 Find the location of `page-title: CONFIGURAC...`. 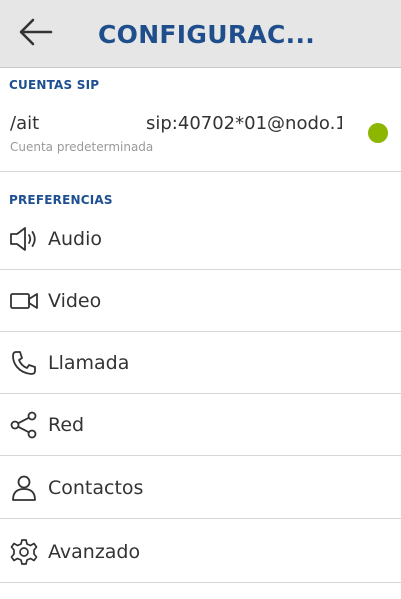

page-title: CONFIGURAC... is located at coordinates (207, 34).